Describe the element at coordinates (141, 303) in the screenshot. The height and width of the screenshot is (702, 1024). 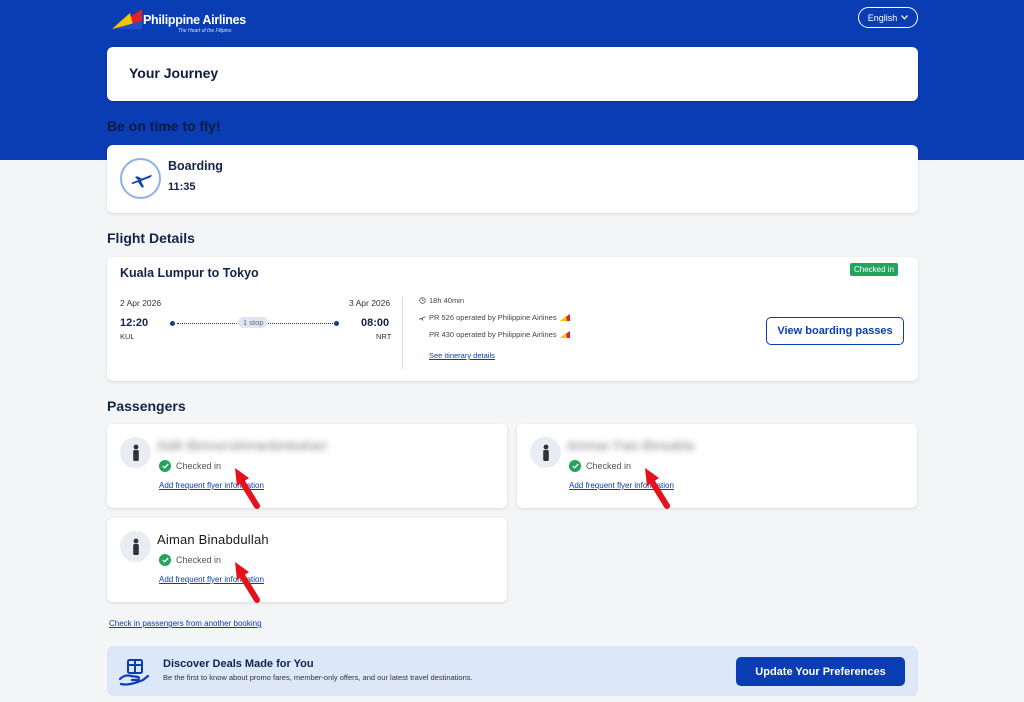
I see `departure-date: 2 Apr 2026` at that location.